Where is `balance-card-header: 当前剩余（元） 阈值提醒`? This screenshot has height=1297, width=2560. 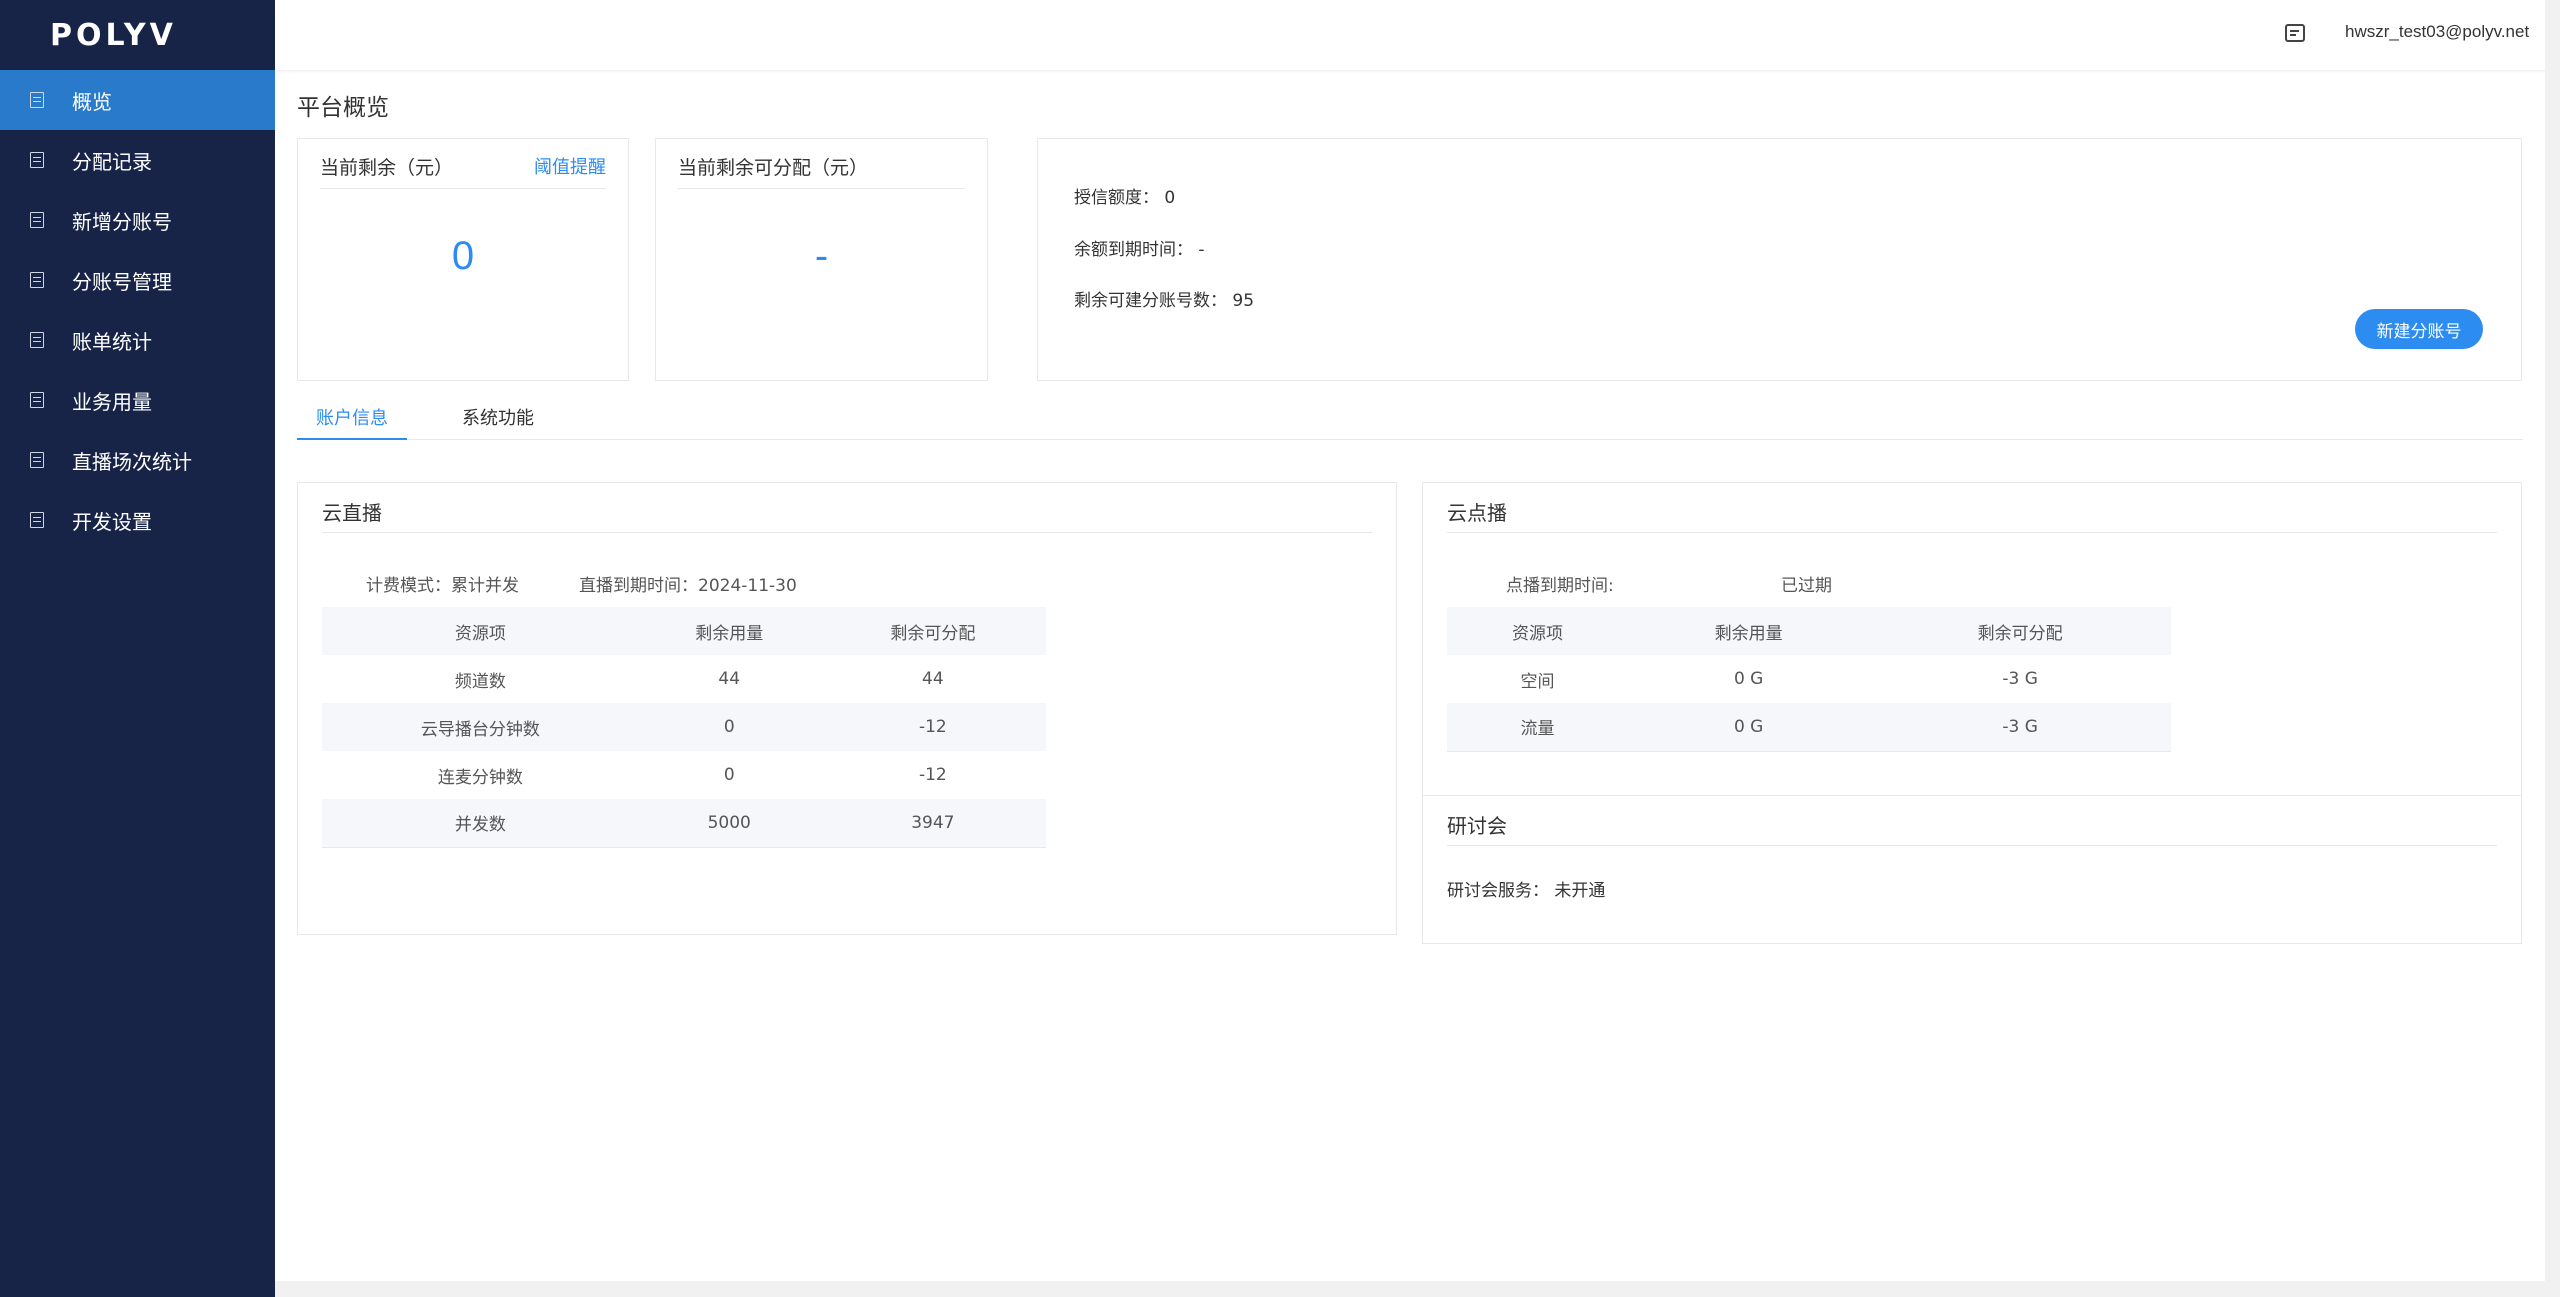 balance-card-header: 当前剩余（元） 阈值提醒 is located at coordinates (463, 171).